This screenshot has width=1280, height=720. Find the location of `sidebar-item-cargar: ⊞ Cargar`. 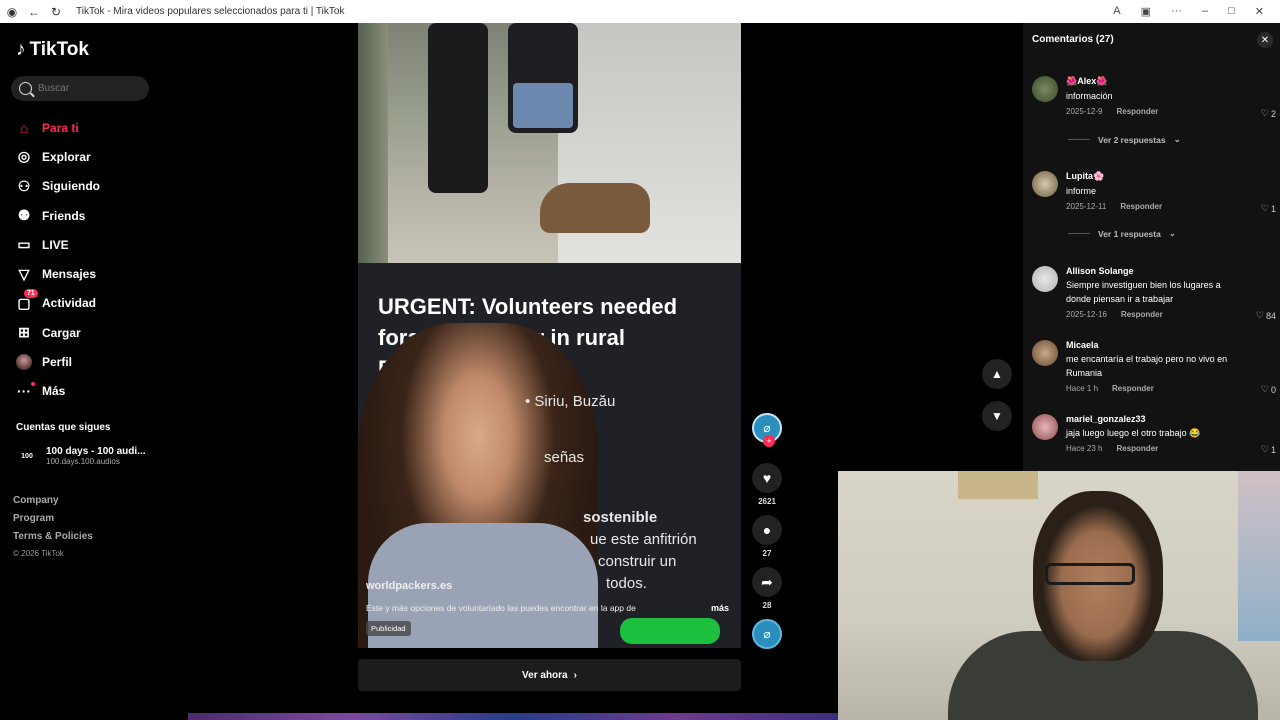

sidebar-item-cargar: ⊞ Cargar is located at coordinates (58, 332).